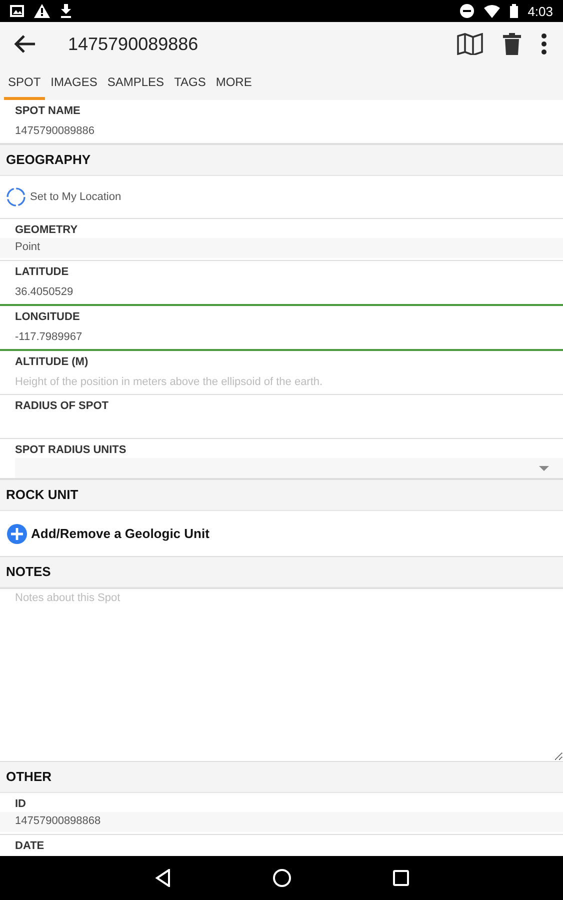 Image resolution: width=563 pixels, height=900 pixels. What do you see at coordinates (281, 777) in the screenshot?
I see `section-header: OTHER` at bounding box center [281, 777].